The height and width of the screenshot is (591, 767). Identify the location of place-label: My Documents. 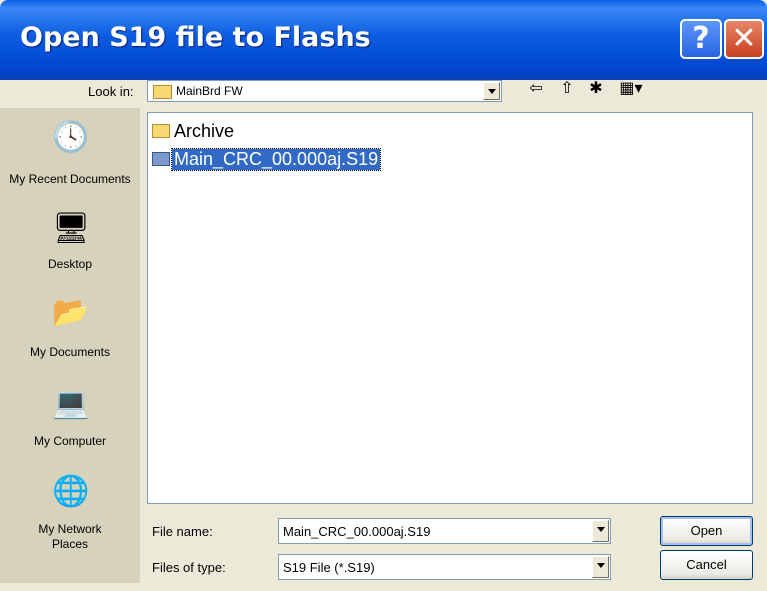
(70, 352).